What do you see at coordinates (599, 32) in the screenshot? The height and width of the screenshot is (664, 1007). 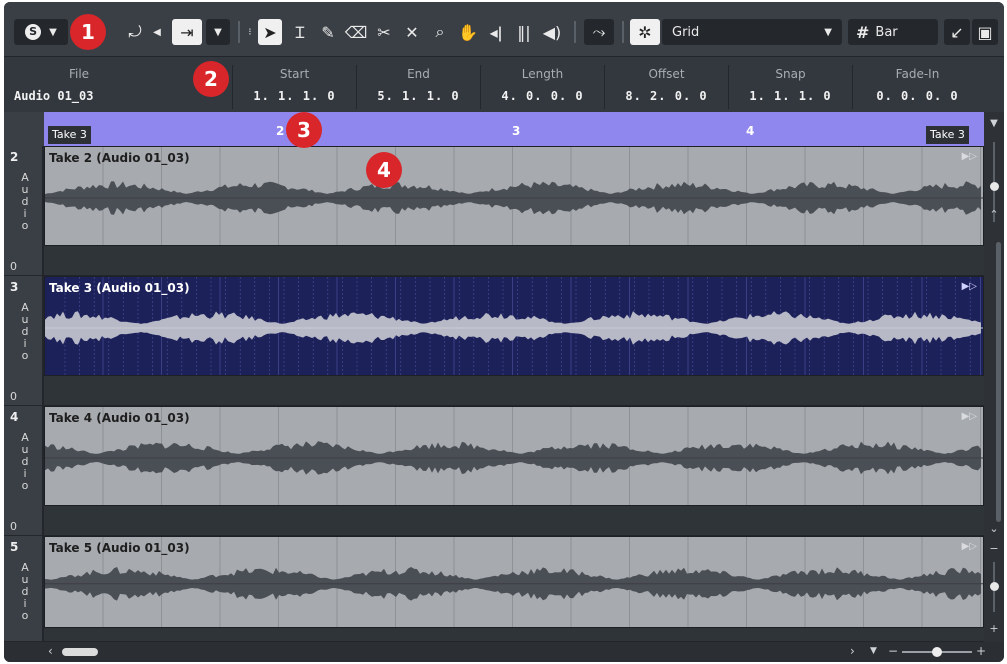 I see `snap-curve-icon: ⤳` at bounding box center [599, 32].